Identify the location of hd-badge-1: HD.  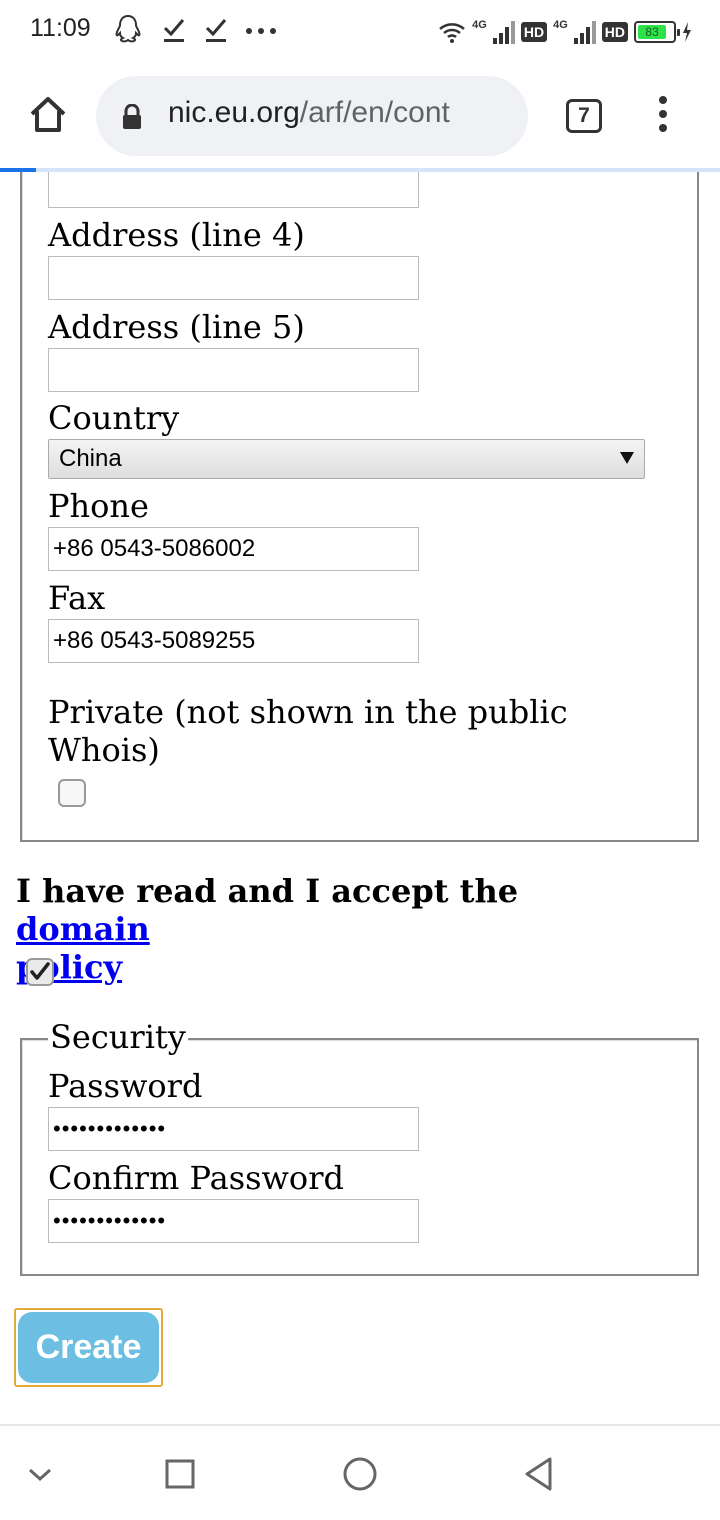
(534, 32).